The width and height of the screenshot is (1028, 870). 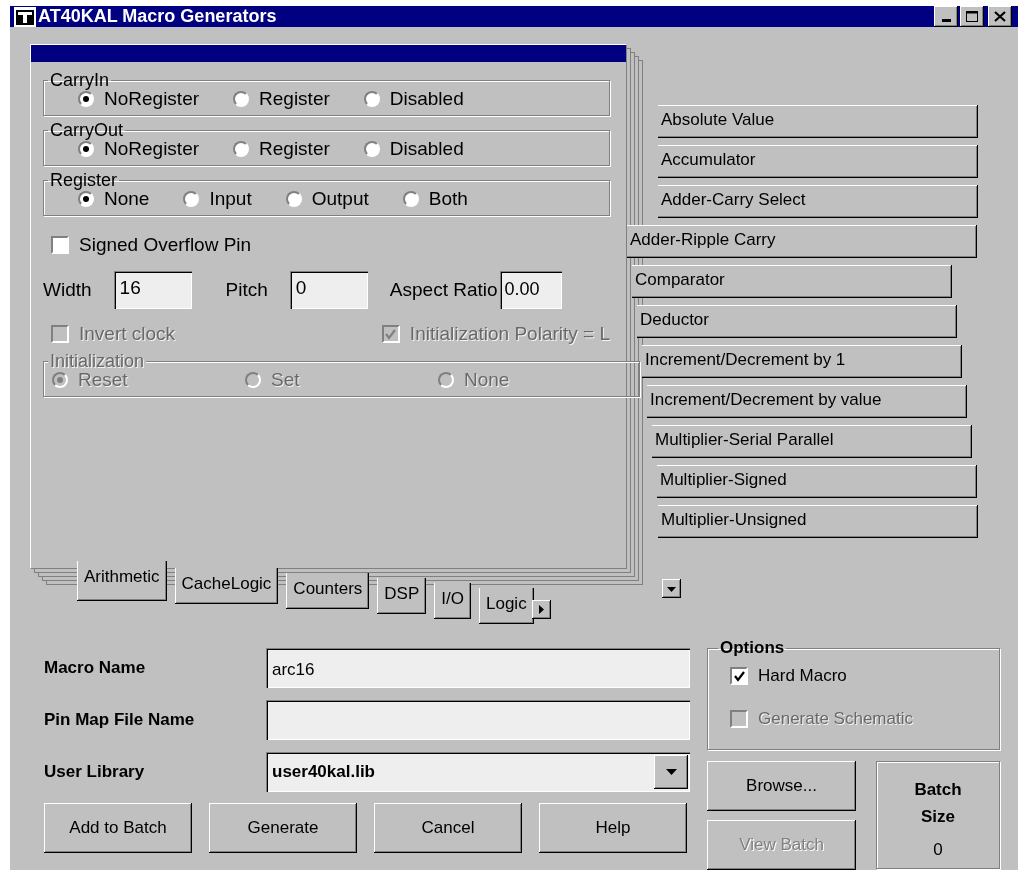 I want to click on macro-tab: Multiplier-Signed, so click(x=817, y=481).